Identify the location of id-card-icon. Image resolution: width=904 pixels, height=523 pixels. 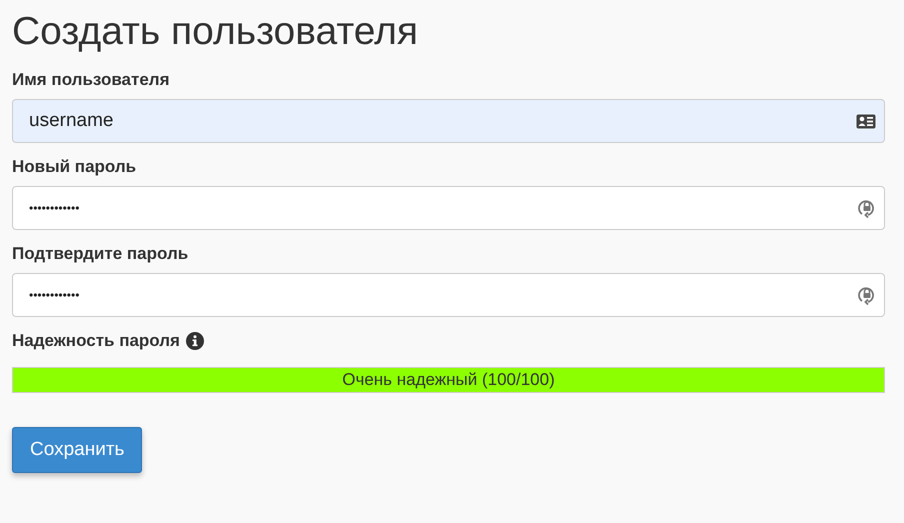
(866, 121).